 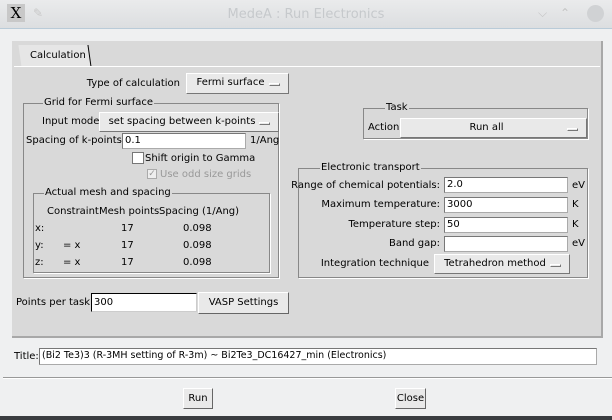 I want to click on mesh-row-z-axis: z:, so click(x=39, y=262).